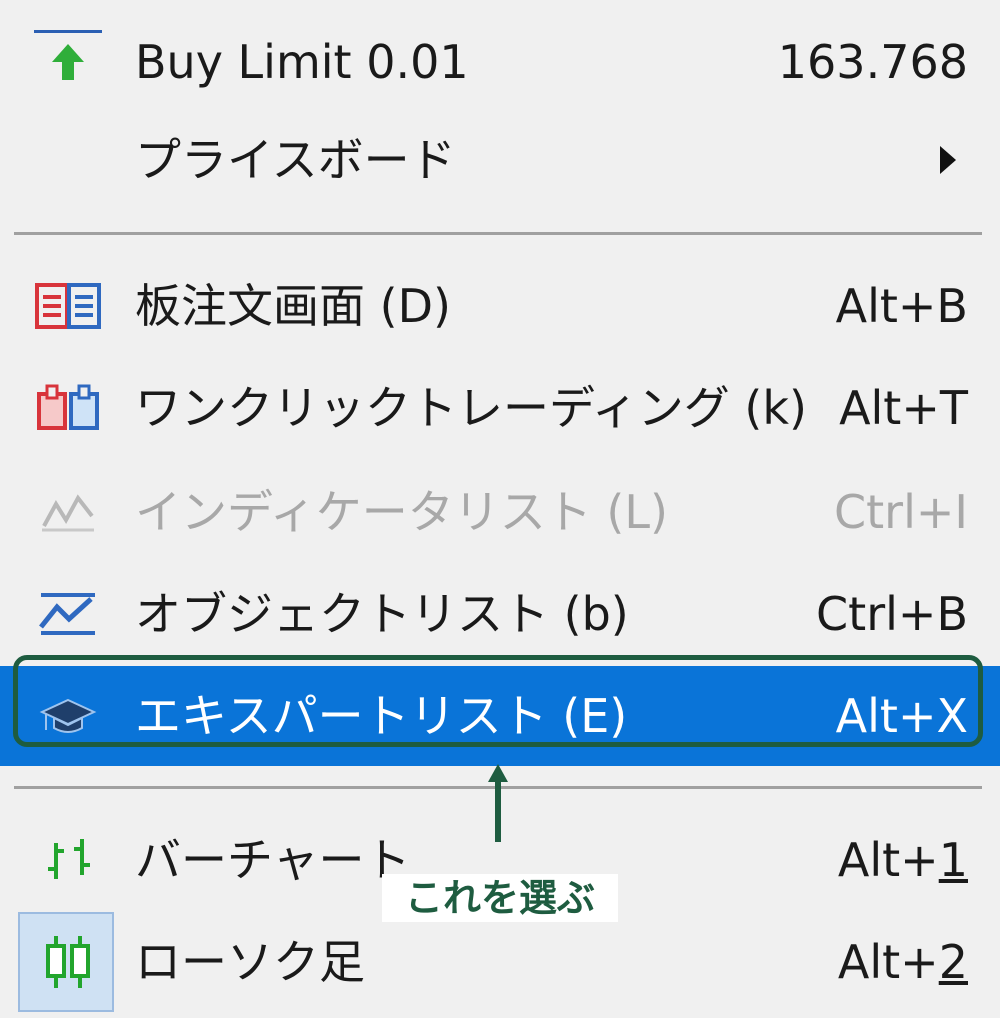 This screenshot has height=1018, width=1000. I want to click on menu-item-one-click-trading: ワンクリックトレーディング (k) Alt+T, so click(500, 408).